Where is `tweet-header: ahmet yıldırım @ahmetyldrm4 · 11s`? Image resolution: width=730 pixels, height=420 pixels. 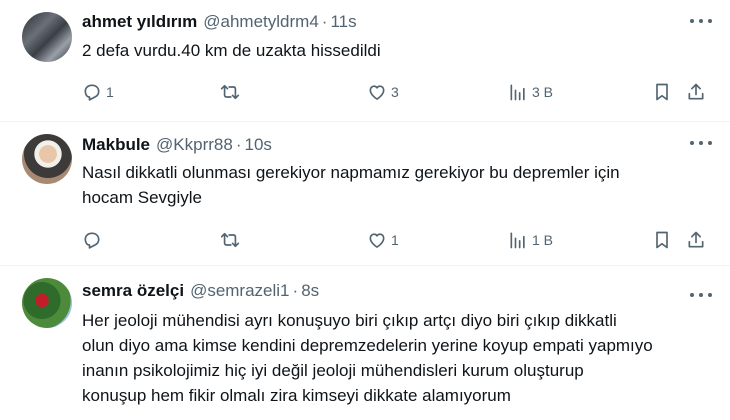
tweet-header: ahmet yıldırım @ahmetyldrm4 · 11s is located at coordinates (219, 22).